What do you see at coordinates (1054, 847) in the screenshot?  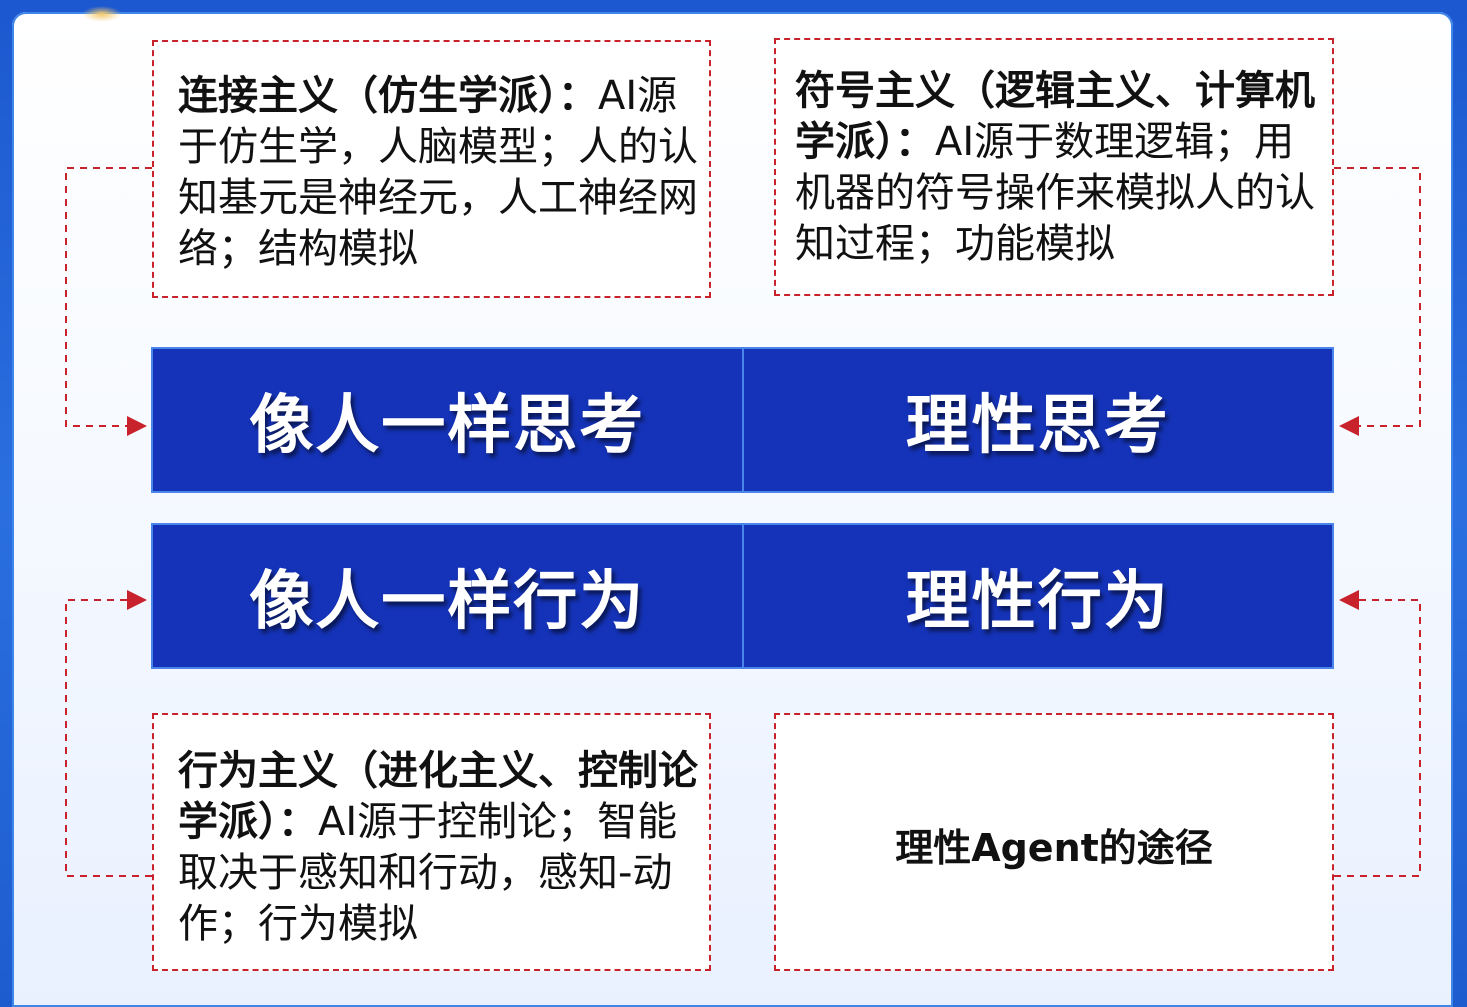 I see `rational-agent-label: 理性Agent的途径` at bounding box center [1054, 847].